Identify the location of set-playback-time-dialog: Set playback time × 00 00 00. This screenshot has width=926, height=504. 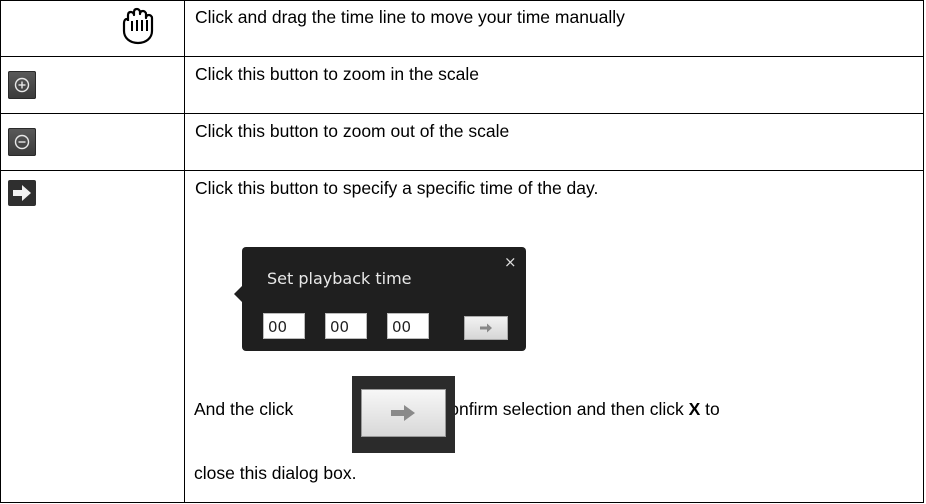
(384, 299).